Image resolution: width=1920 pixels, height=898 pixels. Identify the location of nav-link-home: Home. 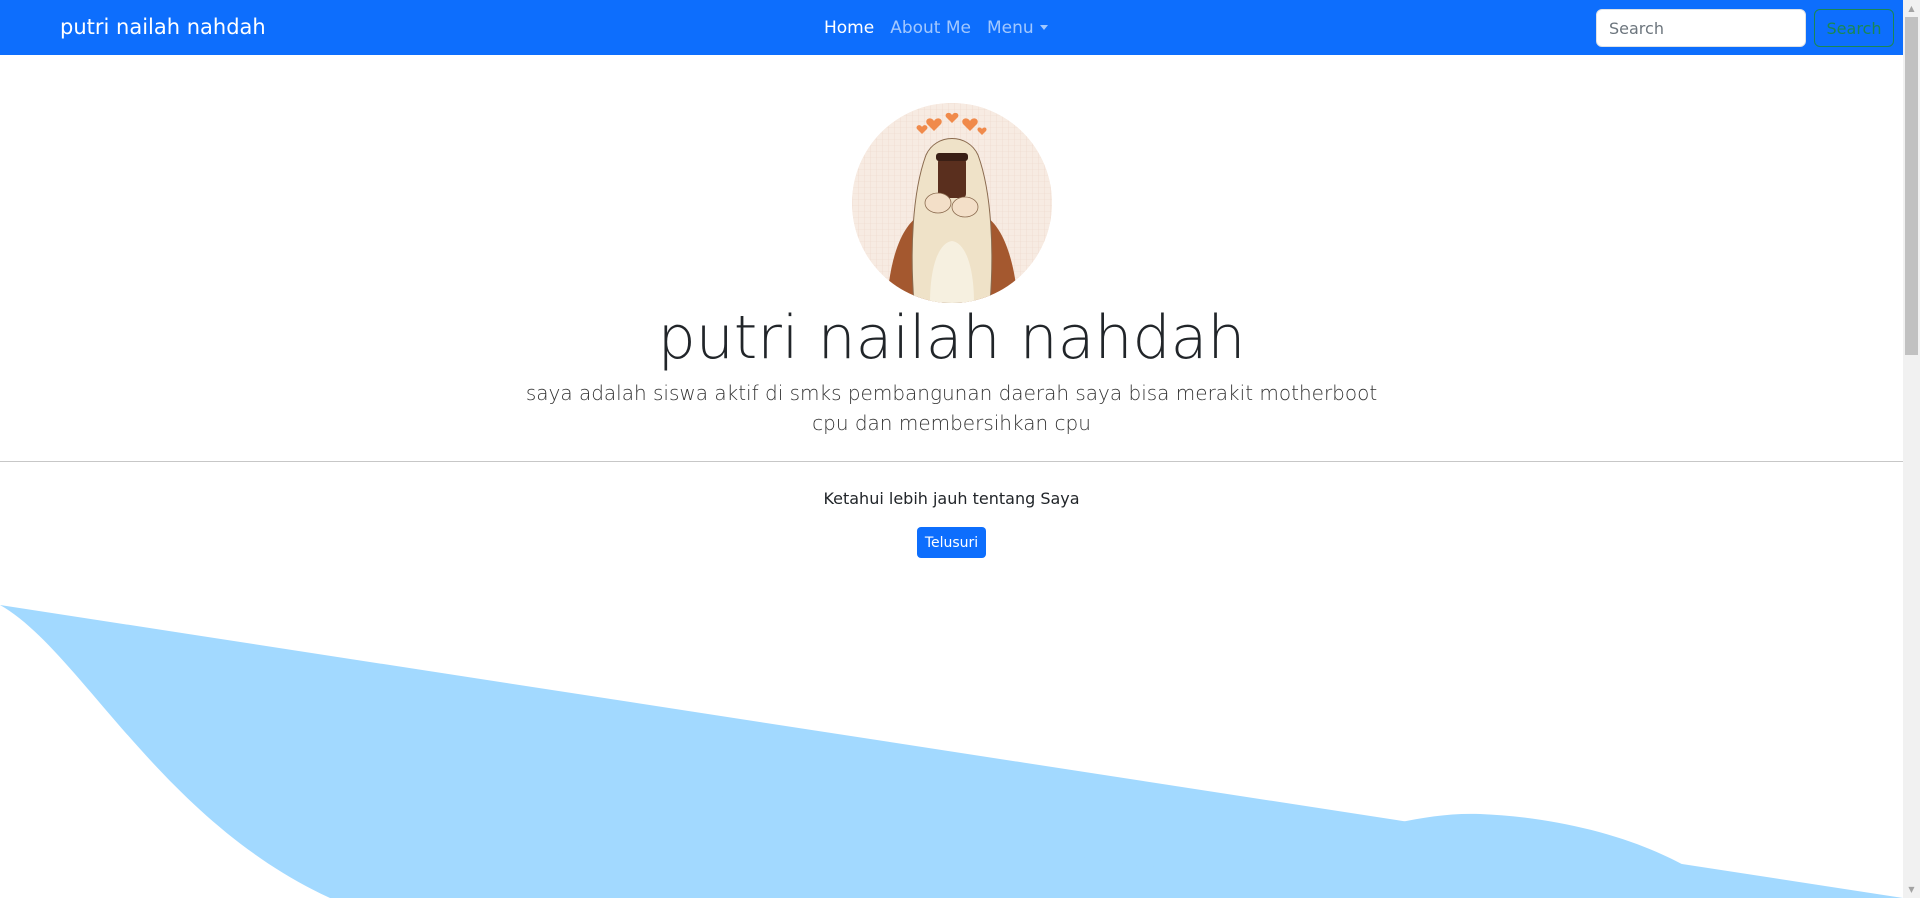
(849, 28).